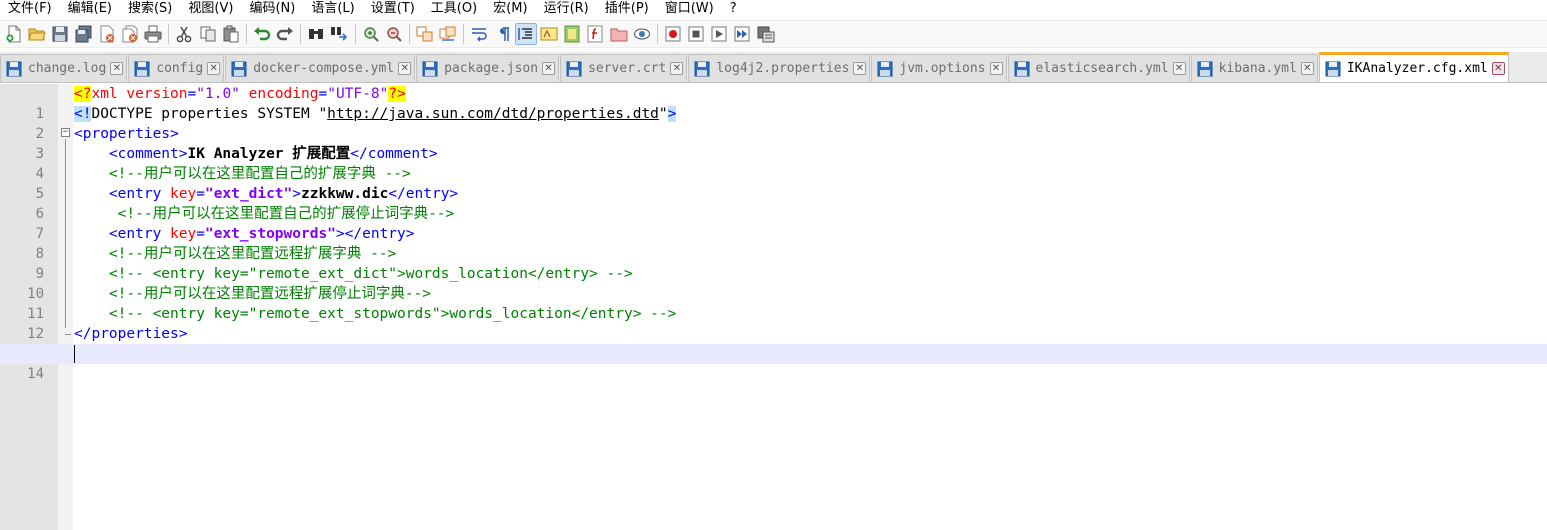 The height and width of the screenshot is (530, 1547). I want to click on tab-change-log: change.log ✕, so click(64, 68).